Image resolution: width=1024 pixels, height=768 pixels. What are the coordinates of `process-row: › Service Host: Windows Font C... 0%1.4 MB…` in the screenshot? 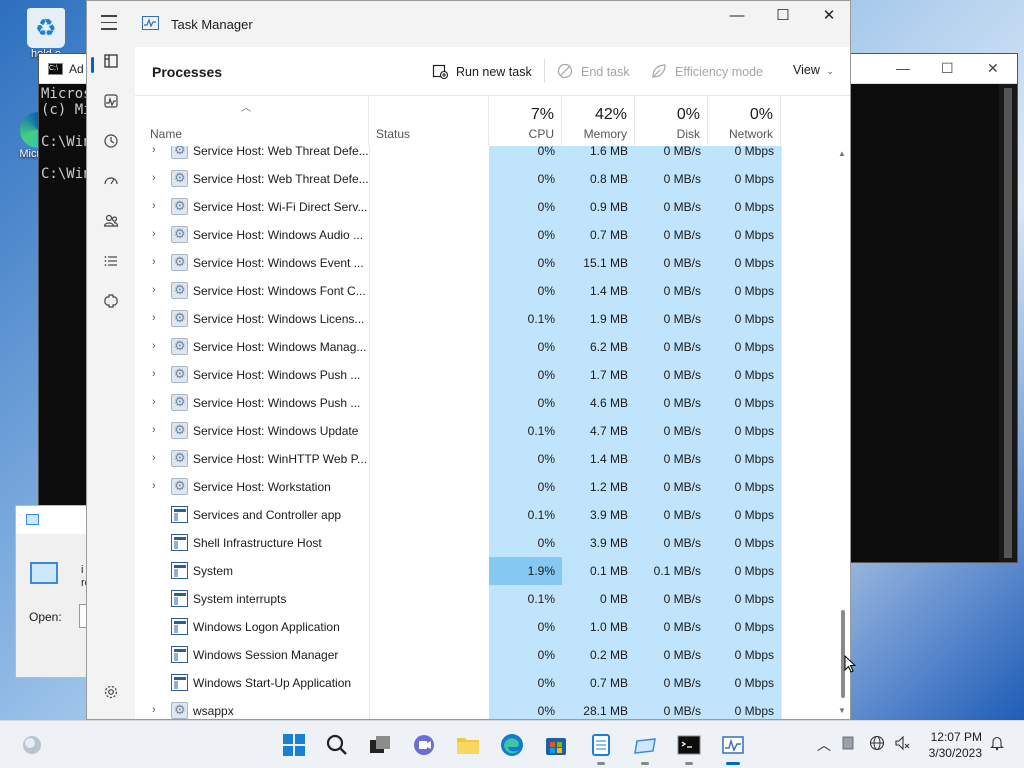 It's located at (485, 291).